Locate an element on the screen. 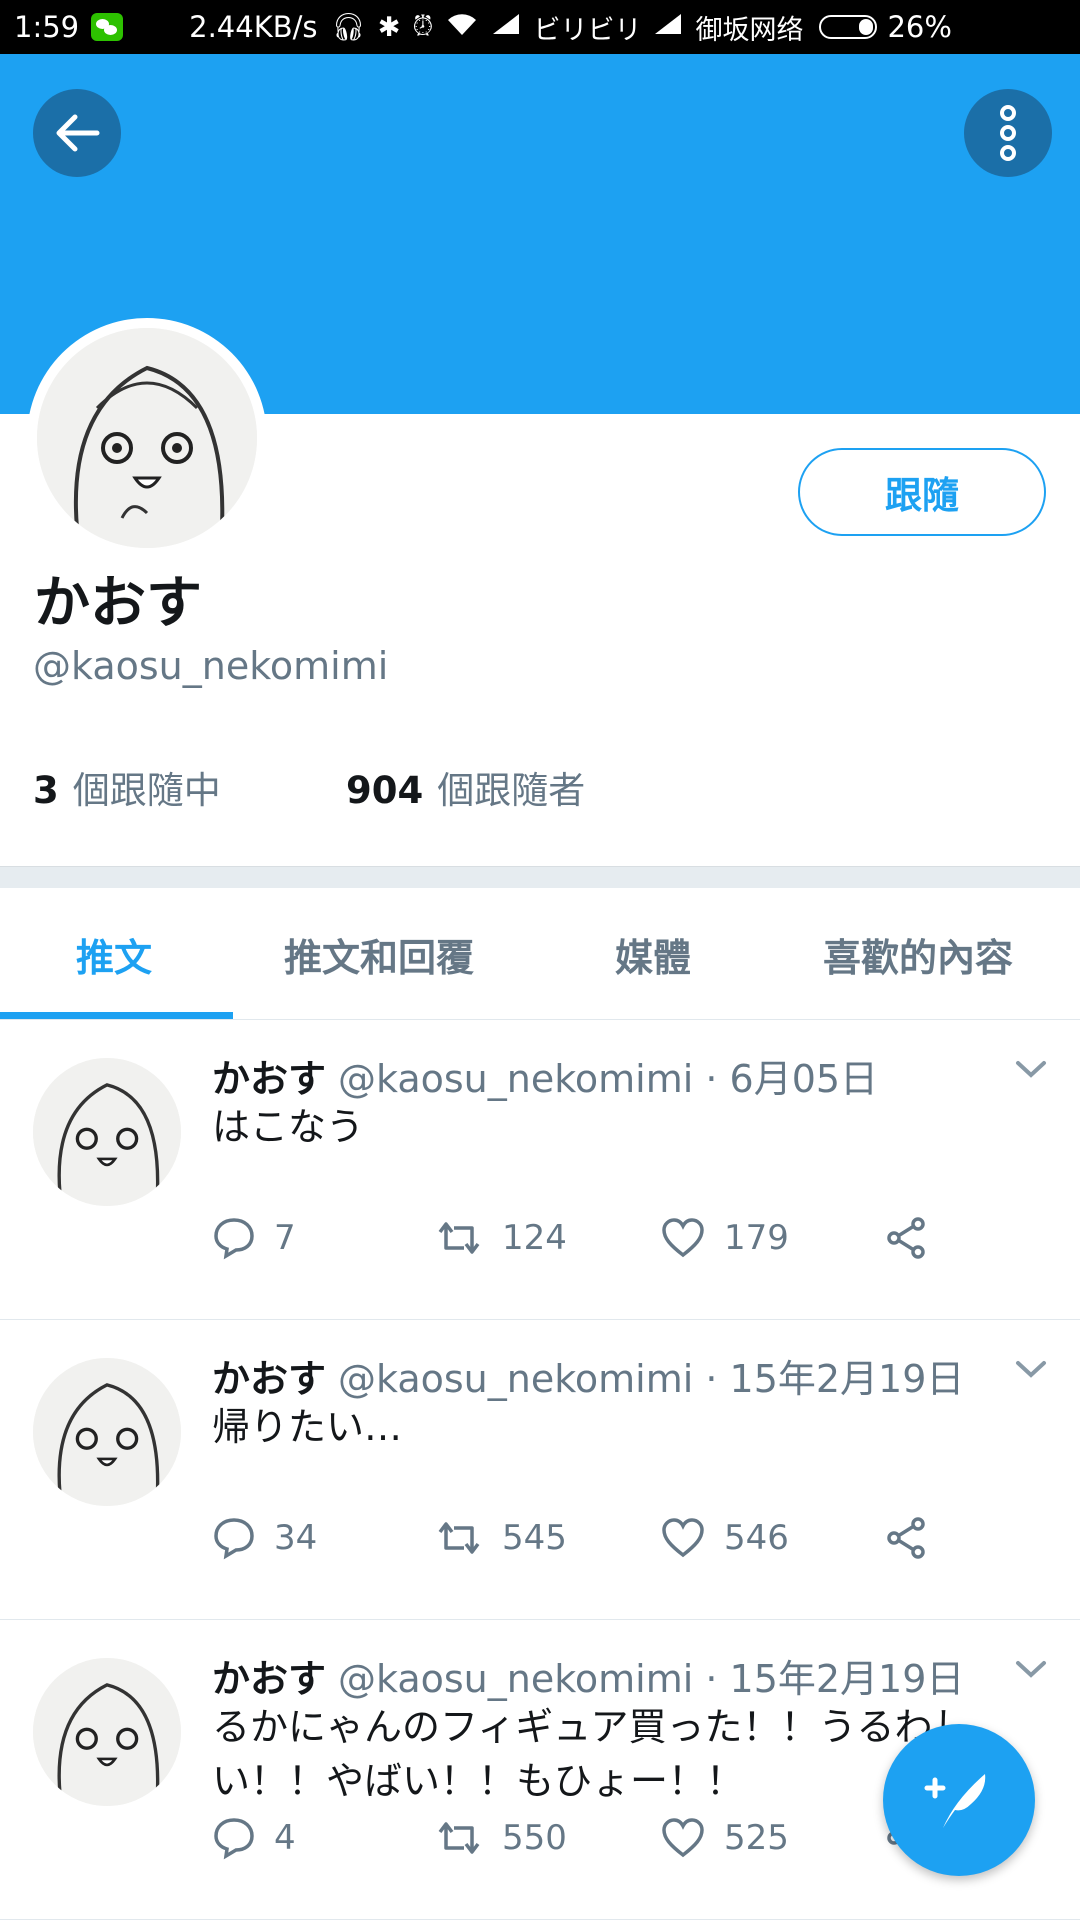 This screenshot has height=1920, width=1080. follow-stats: 3 個跟隨中 904 個跟隨者 is located at coordinates (309, 787).